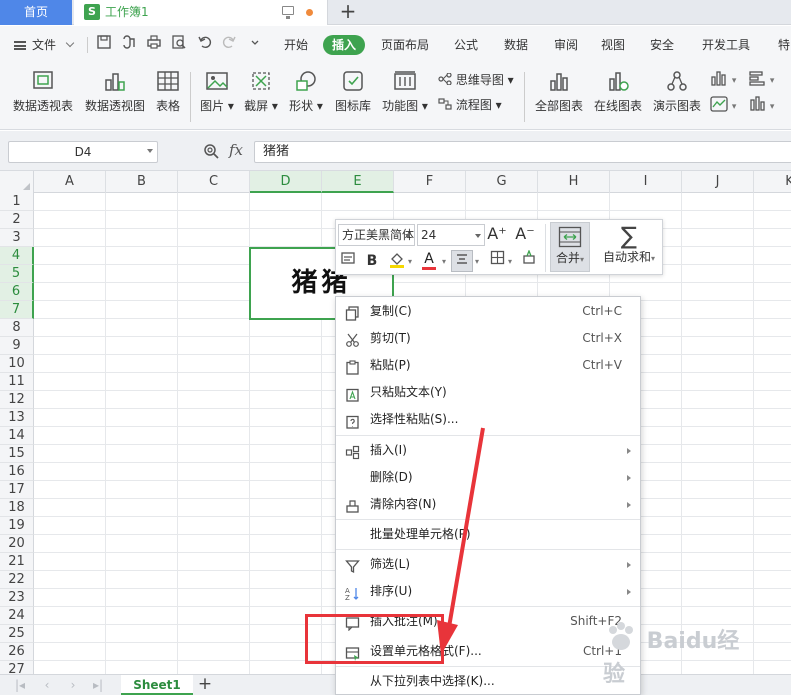  I want to click on arrow-shaft, so click(465, 530).